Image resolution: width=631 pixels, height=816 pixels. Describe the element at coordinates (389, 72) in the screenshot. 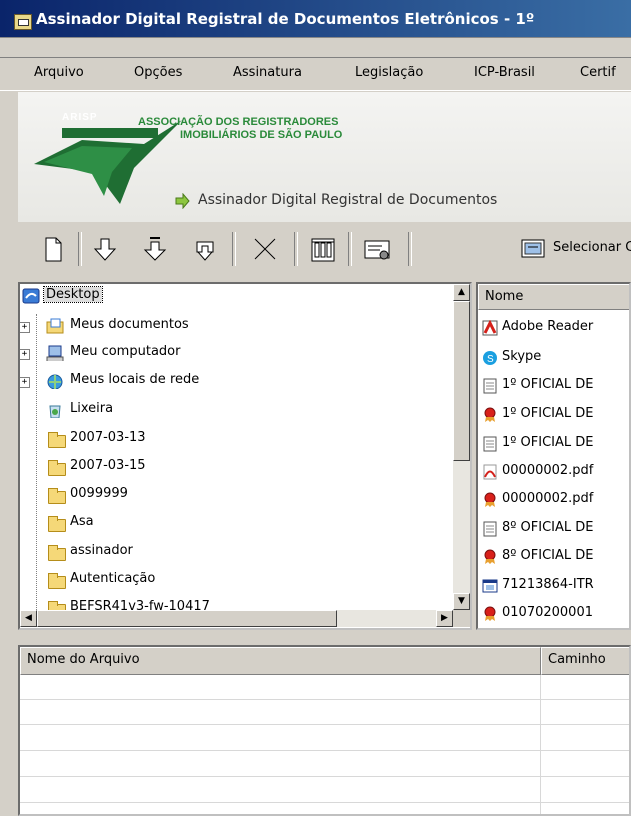

I see `menu-legislacao: Legislação` at that location.